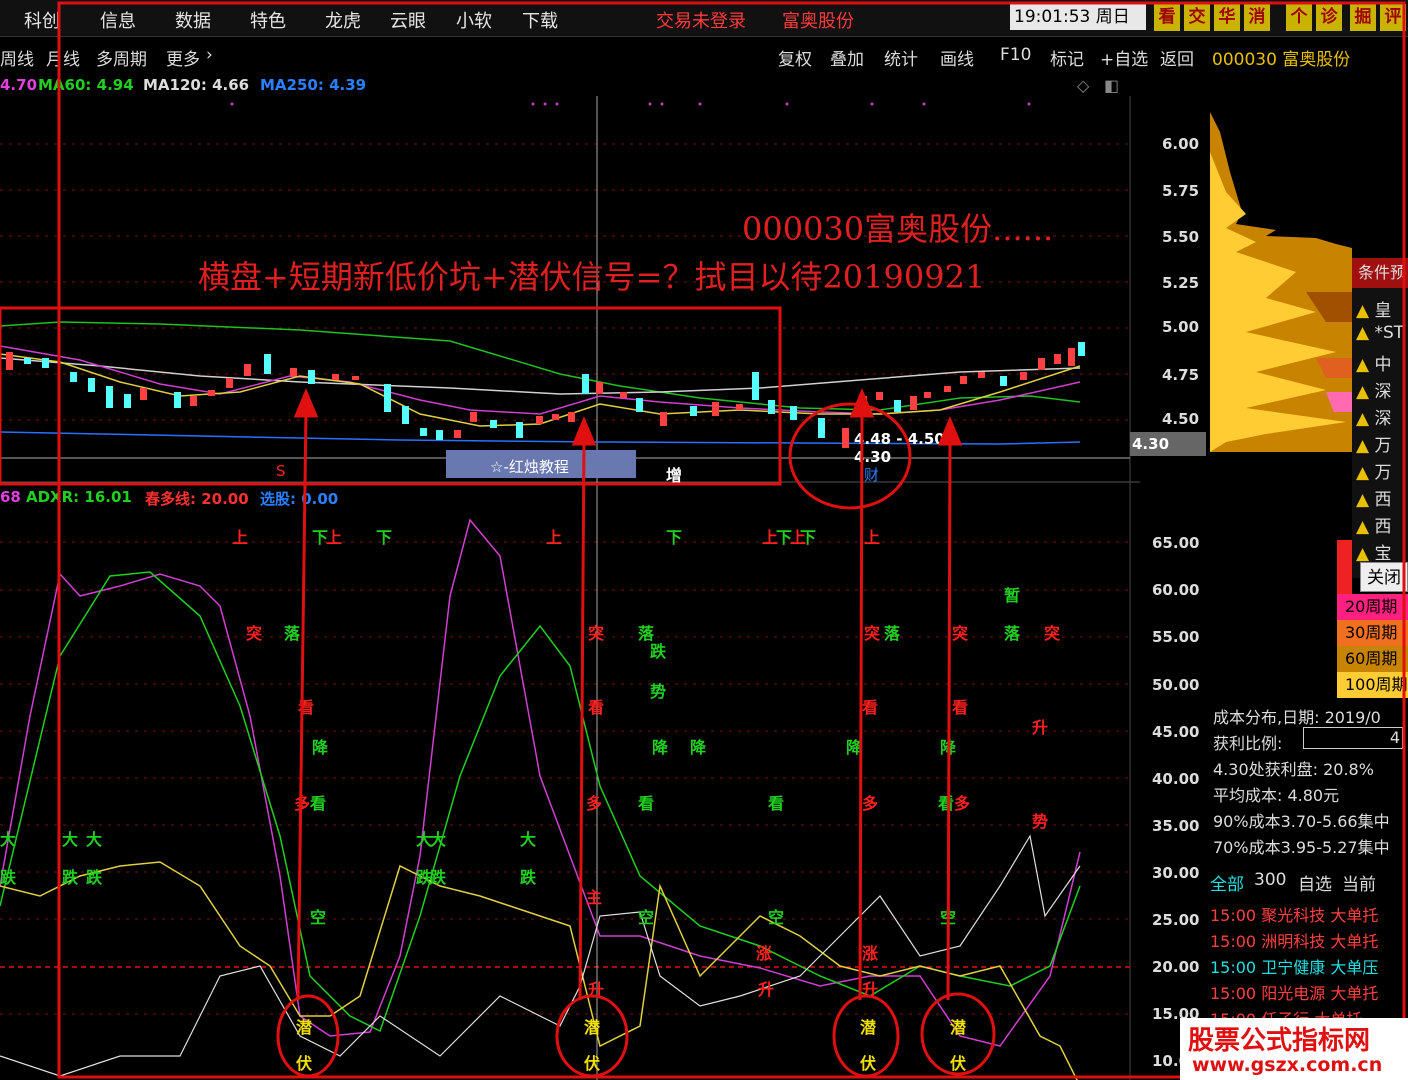 This screenshot has width=1408, height=1080. I want to click on site-watermark: 股票公式指标网 www.gszx.com.cn, so click(1294, 1049).